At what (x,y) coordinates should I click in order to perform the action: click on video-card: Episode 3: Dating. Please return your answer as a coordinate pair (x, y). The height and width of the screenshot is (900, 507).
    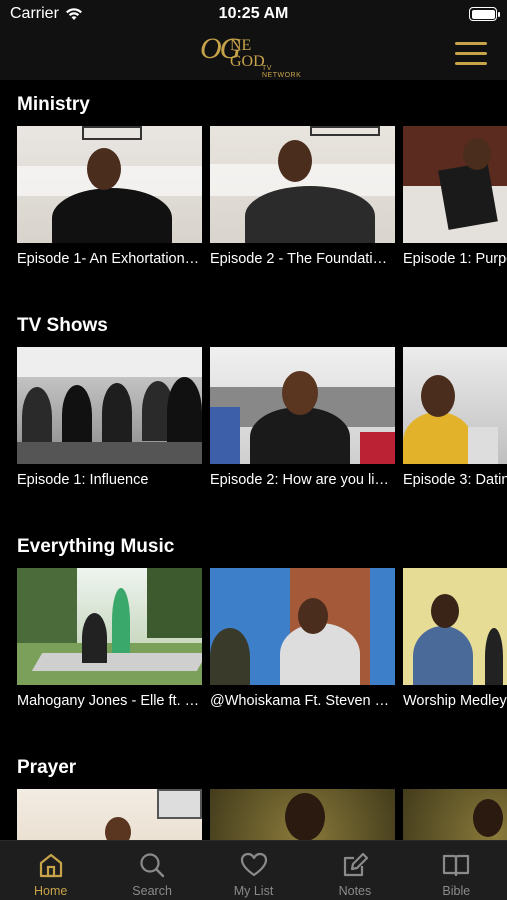
    Looking at the image, I should click on (455, 417).